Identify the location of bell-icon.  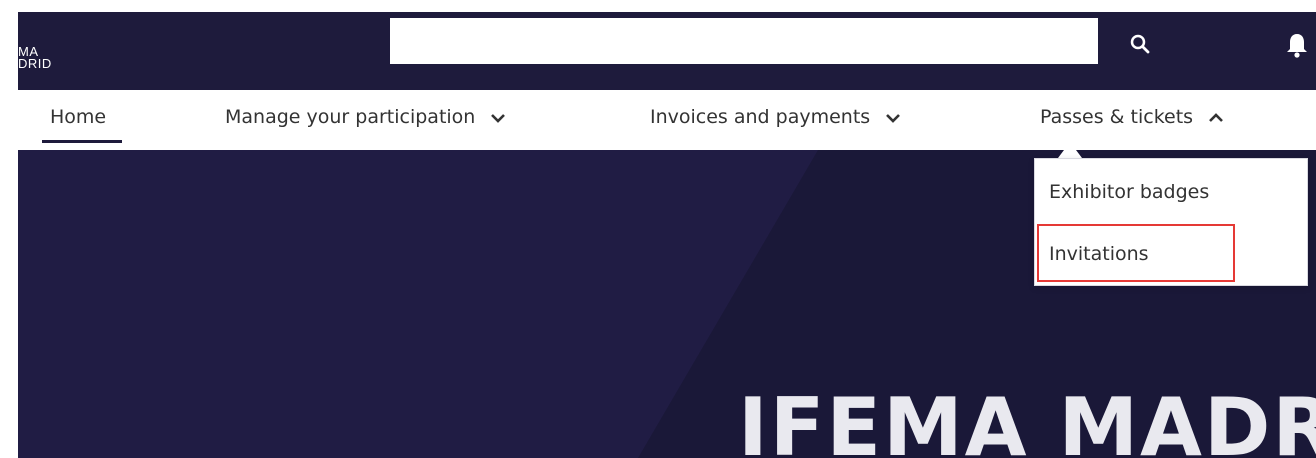
(1297, 45).